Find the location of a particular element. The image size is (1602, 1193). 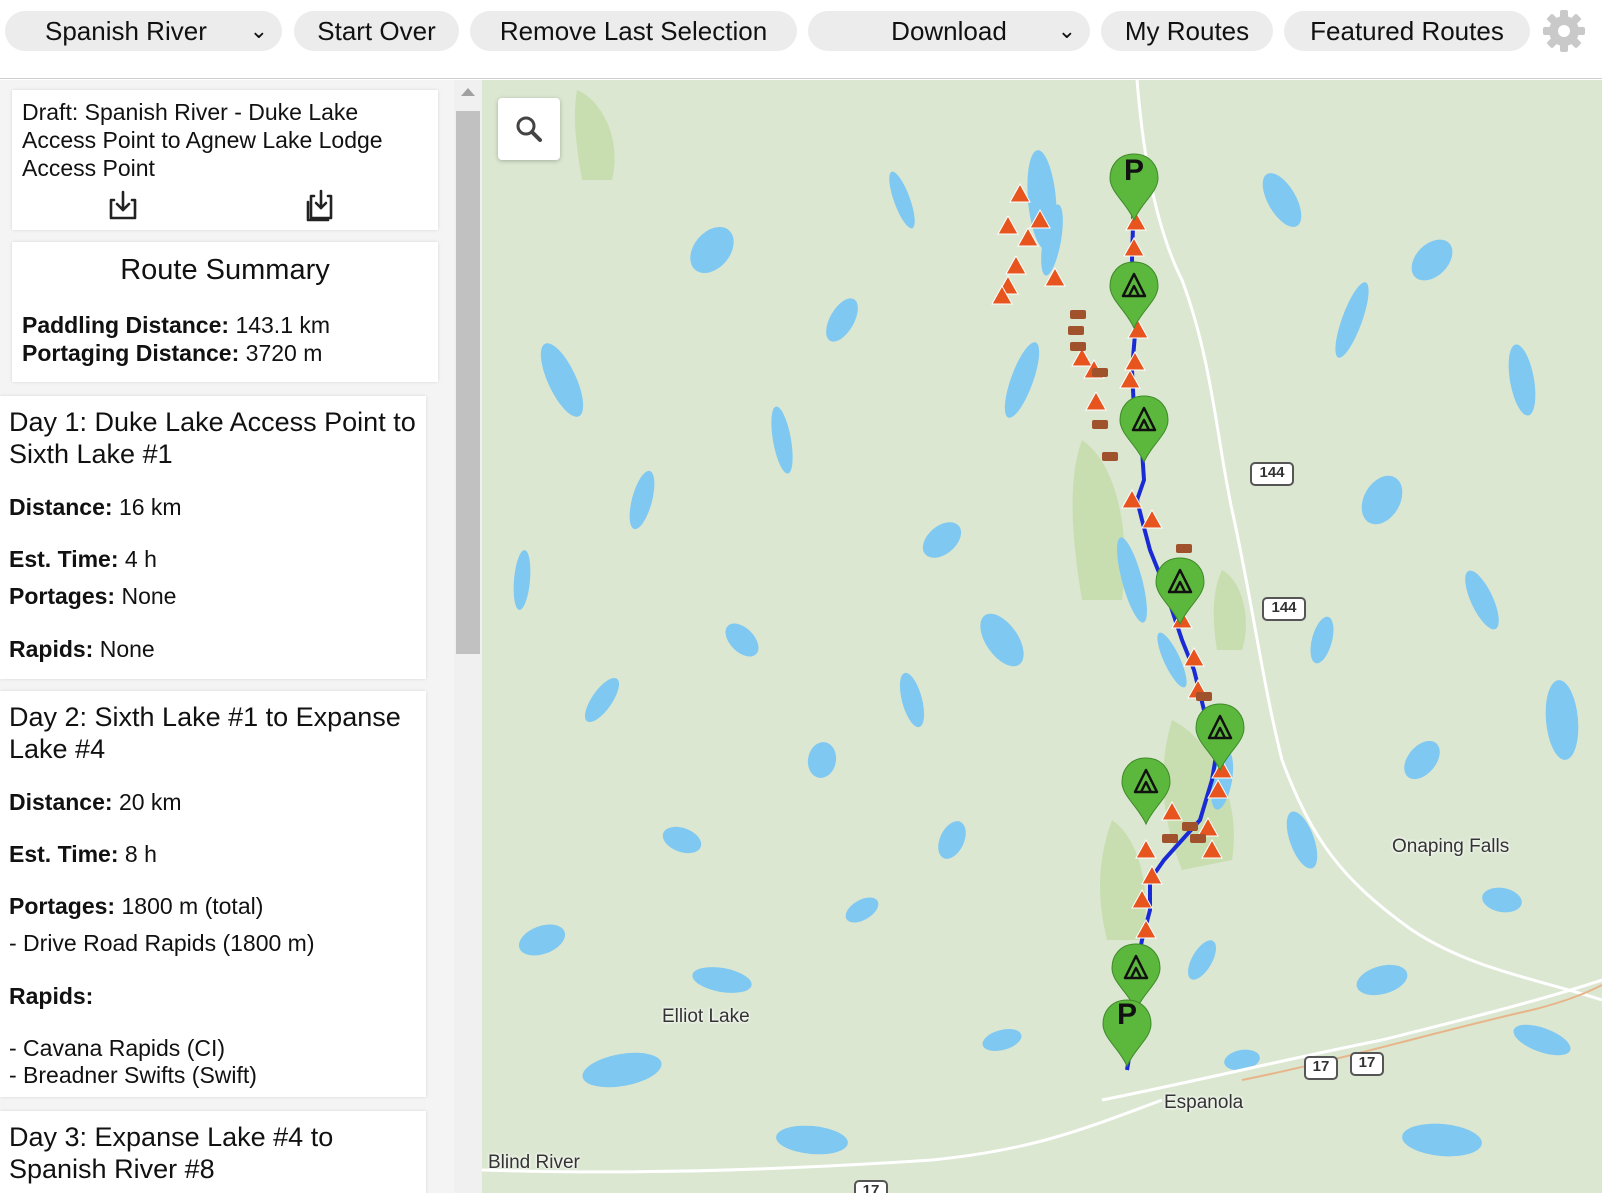

portaging-distance-value: 3720 m is located at coordinates (284, 353).